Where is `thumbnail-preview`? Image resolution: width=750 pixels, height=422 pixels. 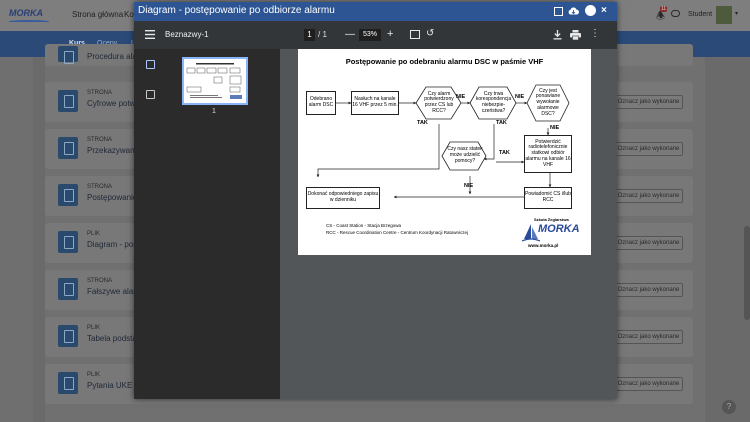 thumbnail-preview is located at coordinates (214, 81).